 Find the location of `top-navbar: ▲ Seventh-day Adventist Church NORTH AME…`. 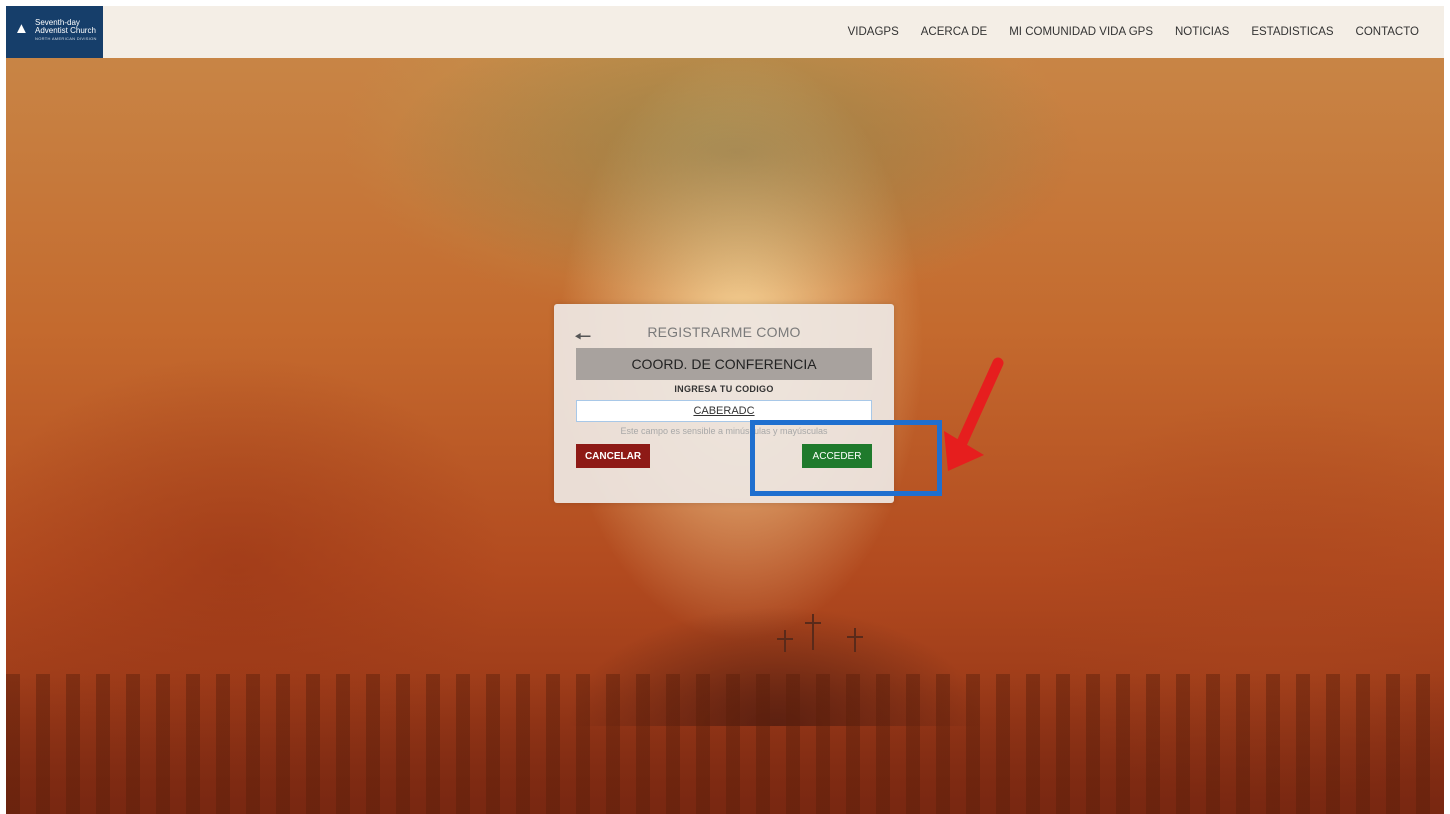

top-navbar: ▲ Seventh-day Adventist Church NORTH AME… is located at coordinates (725, 32).